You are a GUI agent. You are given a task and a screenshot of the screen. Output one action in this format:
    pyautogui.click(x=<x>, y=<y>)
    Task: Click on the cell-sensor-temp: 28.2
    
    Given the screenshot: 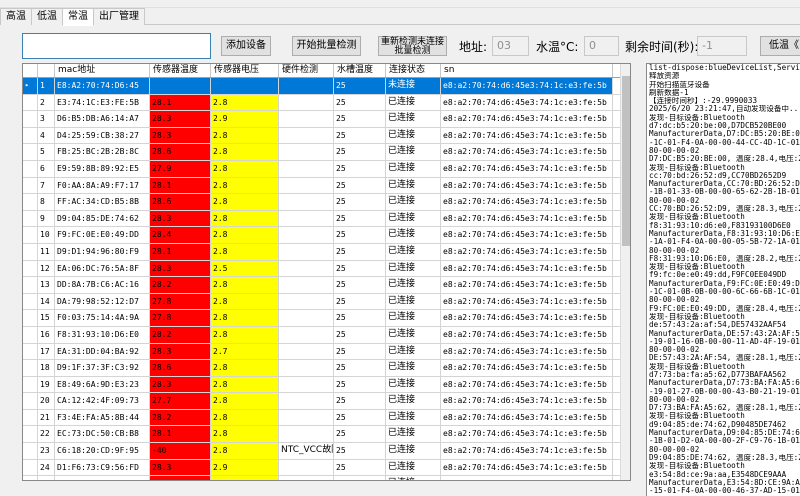 What is the action you would take?
    pyautogui.click(x=180, y=417)
    